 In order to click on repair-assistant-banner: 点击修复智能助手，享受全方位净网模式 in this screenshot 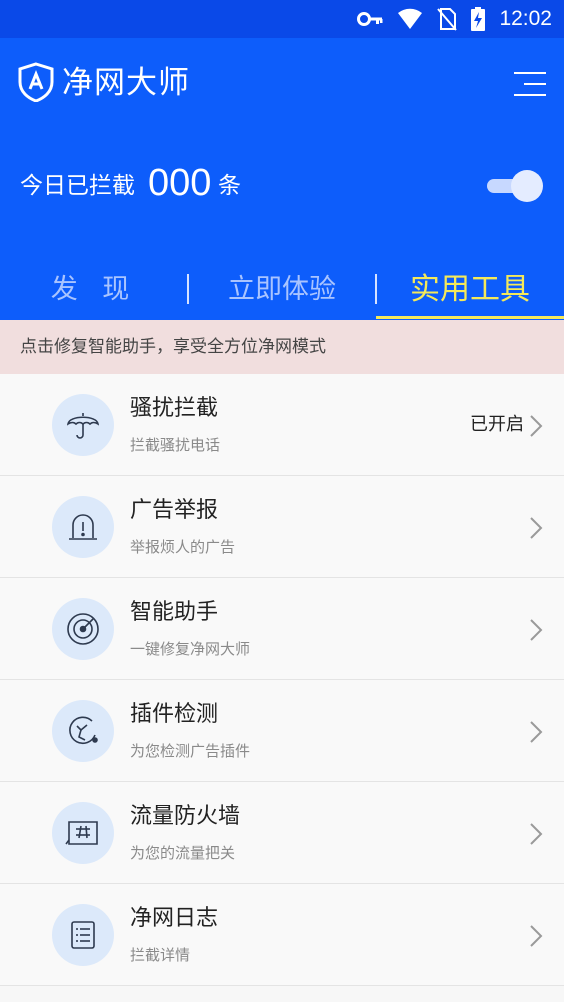, I will do `click(282, 347)`.